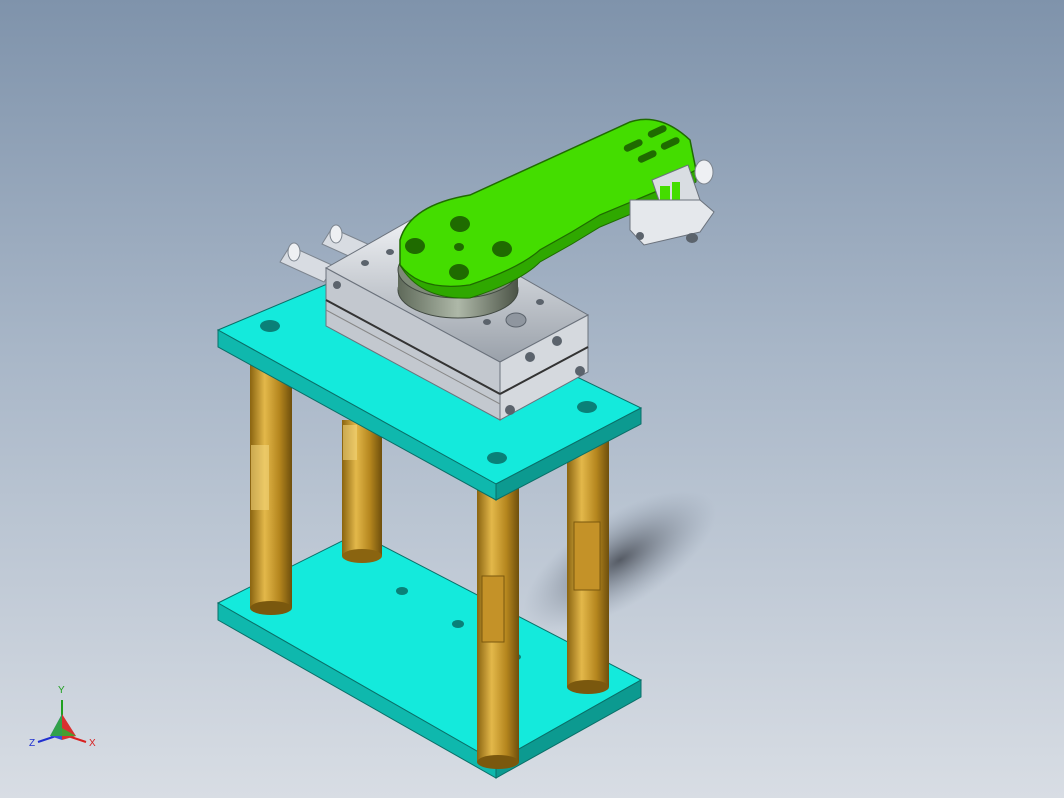  What do you see at coordinates (498, 624) in the screenshot?
I see `support-pillar-front-right` at bounding box center [498, 624].